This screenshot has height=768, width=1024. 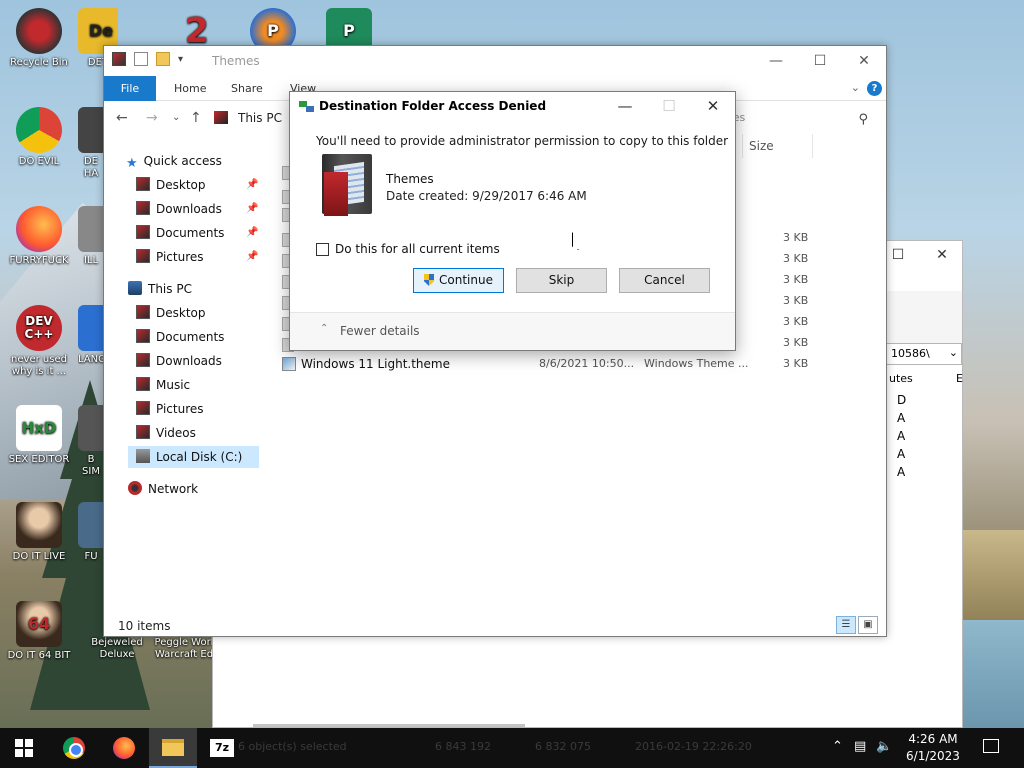 What do you see at coordinates (184, 649) in the screenshot?
I see `desktop-icon-peggle: Peggle Worl Warcraft Ed` at bounding box center [184, 649].